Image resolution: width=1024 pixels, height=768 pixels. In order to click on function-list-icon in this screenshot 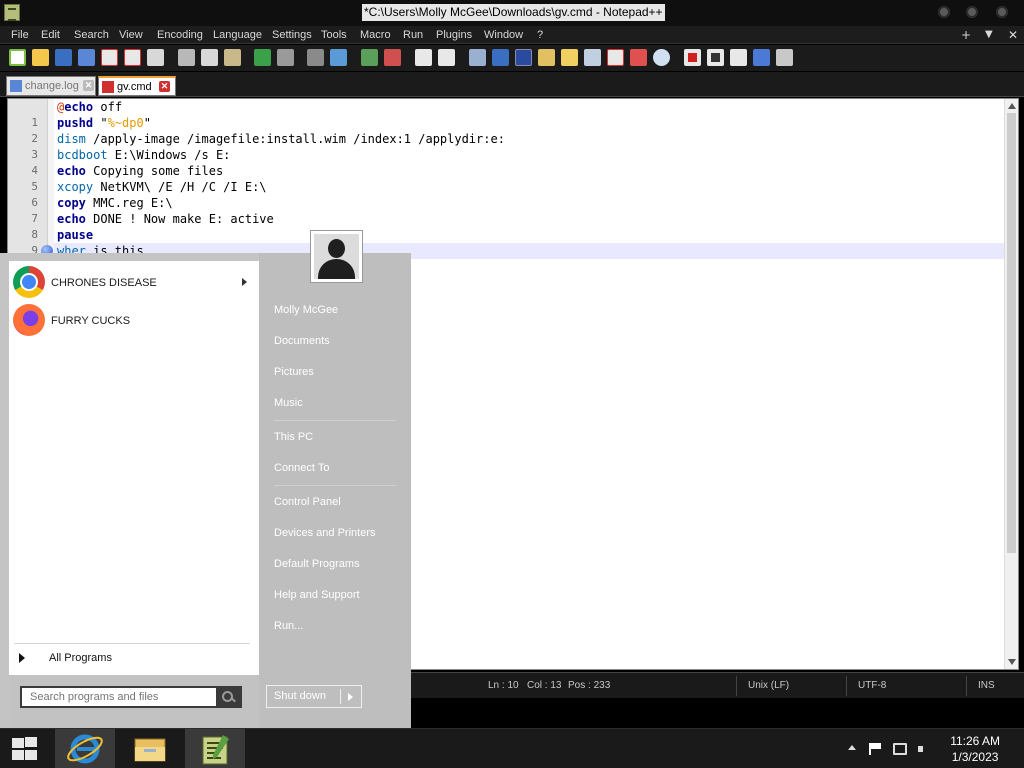, I will do `click(592, 57)`.